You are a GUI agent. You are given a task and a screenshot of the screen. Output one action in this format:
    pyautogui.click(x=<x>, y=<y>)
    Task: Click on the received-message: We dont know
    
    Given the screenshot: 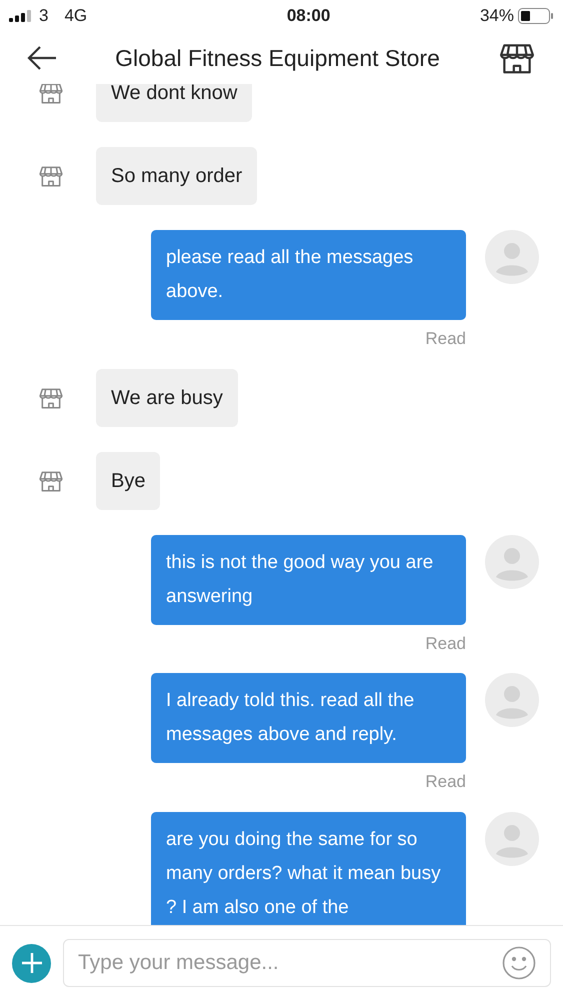 What is the action you would take?
    pyautogui.click(x=174, y=103)
    